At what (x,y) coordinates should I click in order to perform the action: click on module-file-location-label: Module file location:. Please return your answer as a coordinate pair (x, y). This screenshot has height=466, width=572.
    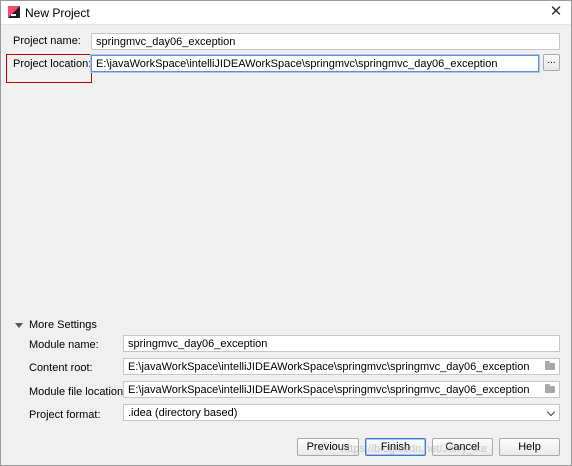
    Looking at the image, I should click on (78, 392).